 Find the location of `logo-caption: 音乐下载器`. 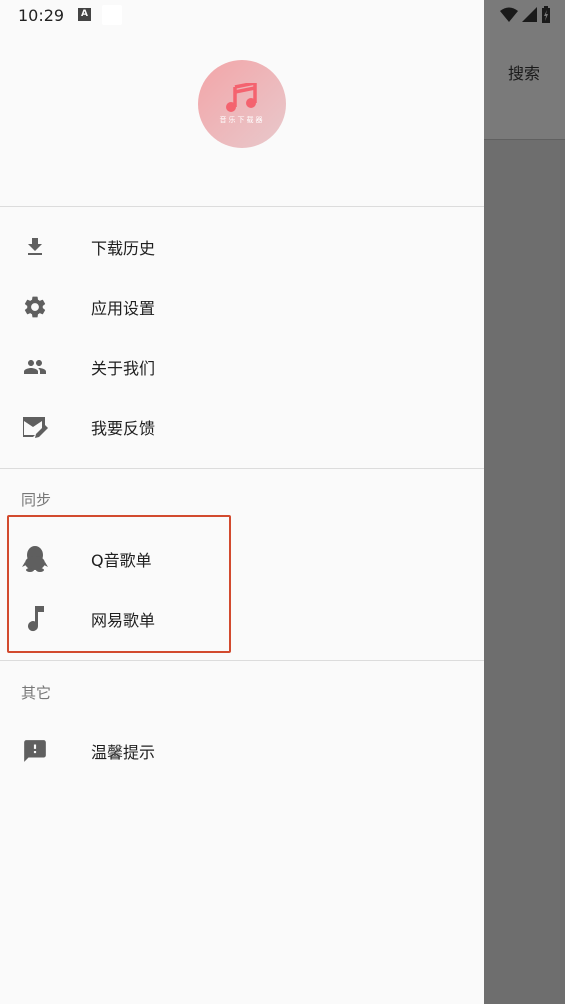

logo-caption: 音乐下载器 is located at coordinates (242, 120).